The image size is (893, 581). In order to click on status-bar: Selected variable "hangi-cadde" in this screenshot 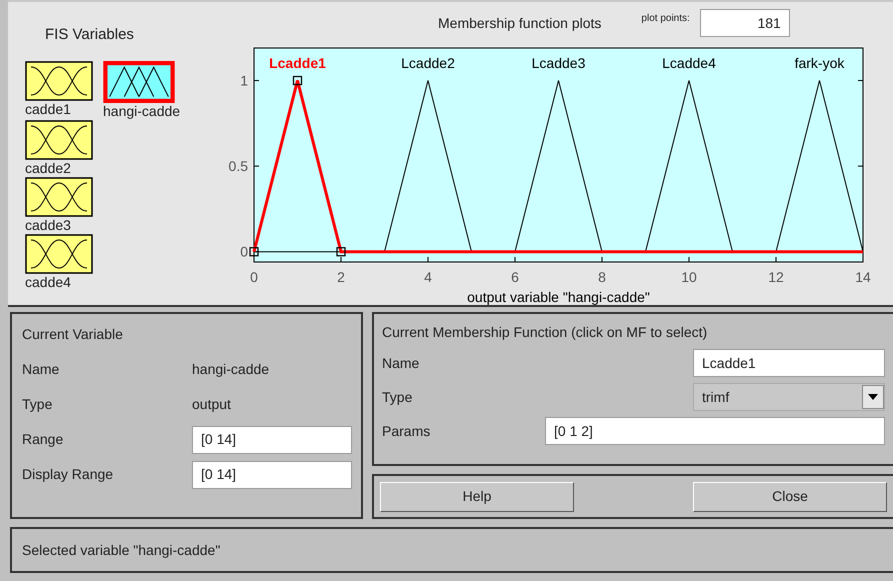, I will do `click(451, 550)`.